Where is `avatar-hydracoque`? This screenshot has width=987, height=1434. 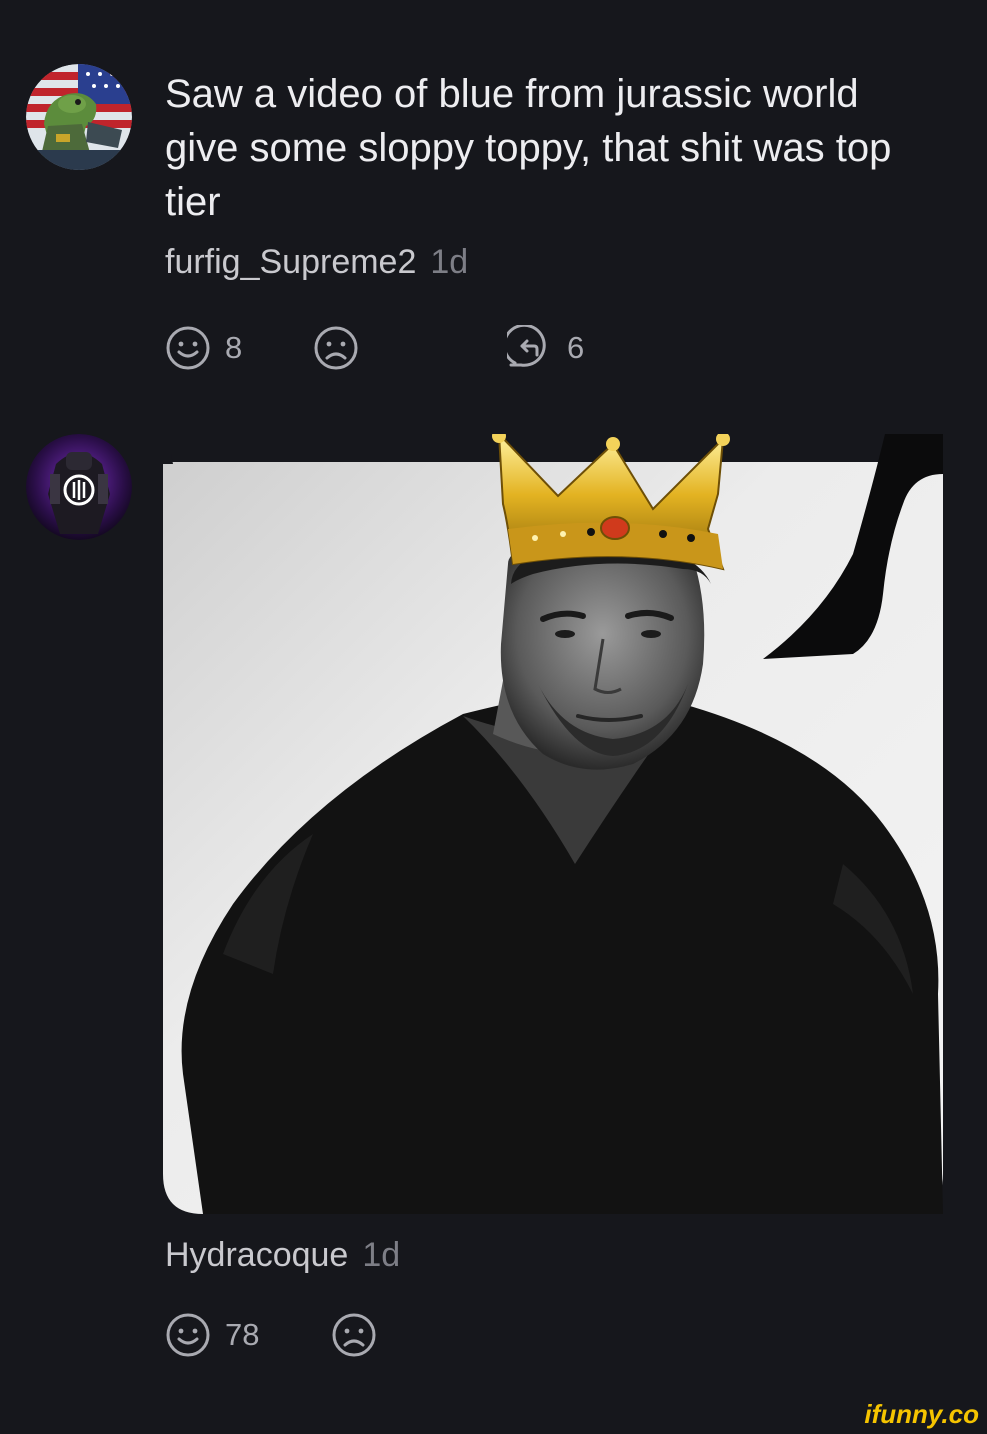
avatar-hydracoque is located at coordinates (79, 487).